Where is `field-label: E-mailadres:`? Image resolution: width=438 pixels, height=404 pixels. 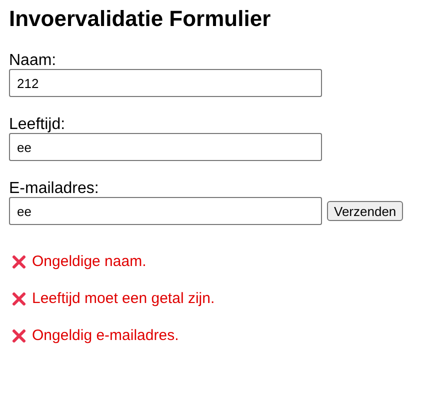
field-label: E-mailadres: is located at coordinates (54, 188).